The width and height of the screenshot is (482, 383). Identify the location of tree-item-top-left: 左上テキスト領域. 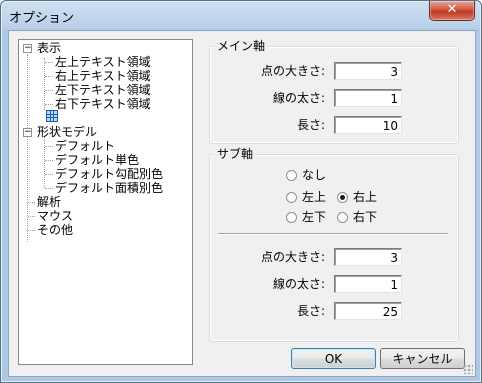
(103, 62).